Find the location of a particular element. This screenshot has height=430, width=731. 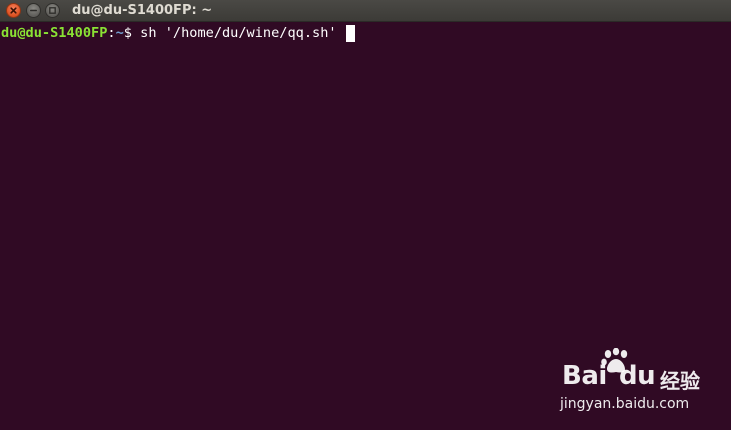

minimize-button is located at coordinates (33, 10).